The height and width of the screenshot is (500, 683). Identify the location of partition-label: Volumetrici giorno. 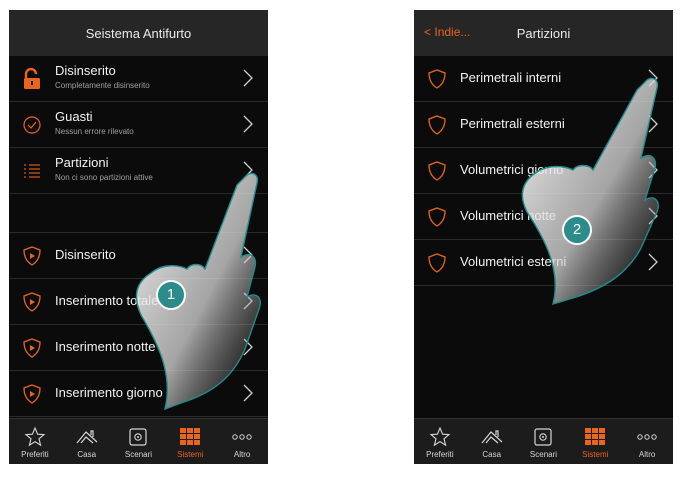
(512, 169).